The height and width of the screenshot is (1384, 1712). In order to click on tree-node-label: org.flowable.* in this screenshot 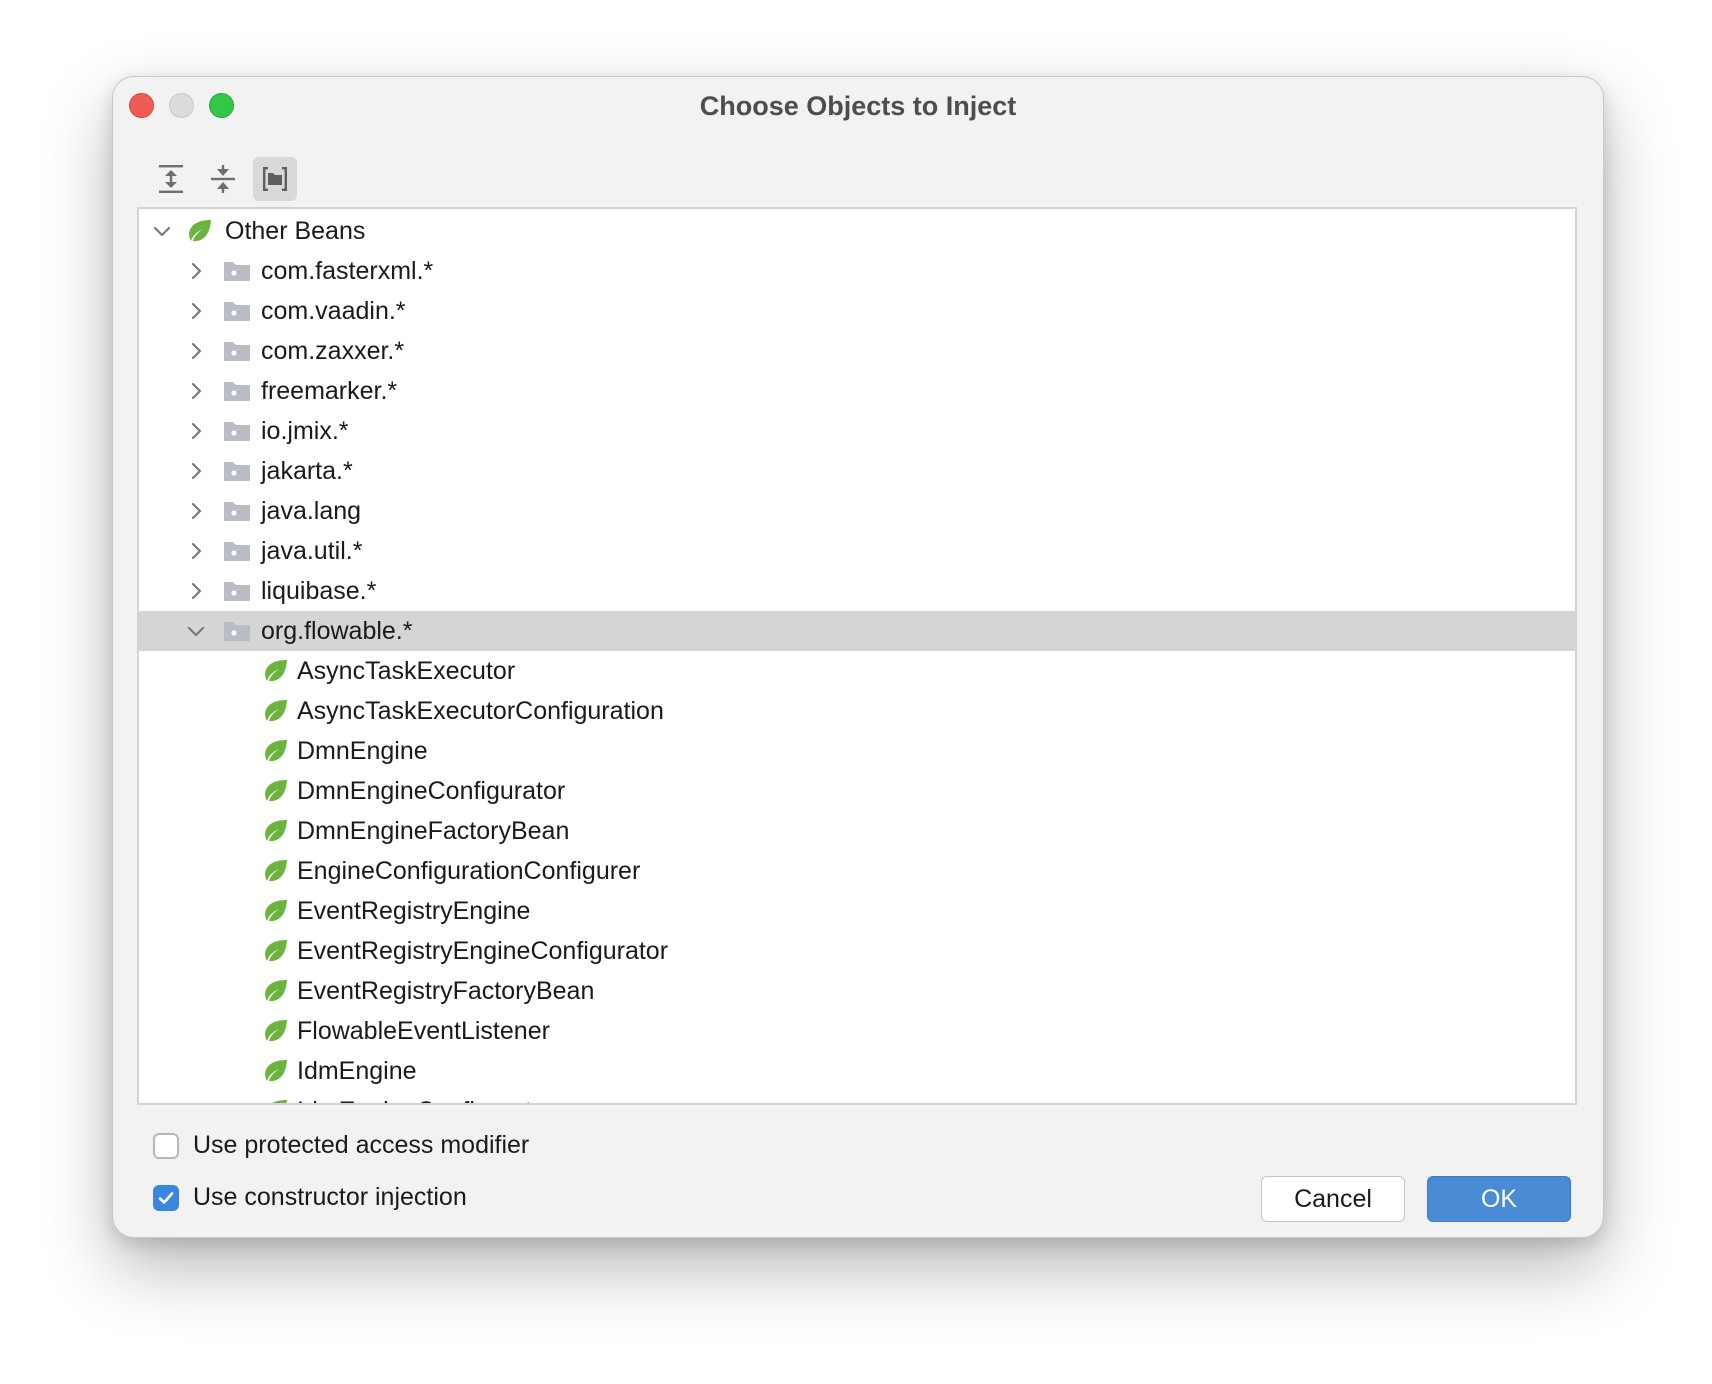, I will do `click(337, 631)`.